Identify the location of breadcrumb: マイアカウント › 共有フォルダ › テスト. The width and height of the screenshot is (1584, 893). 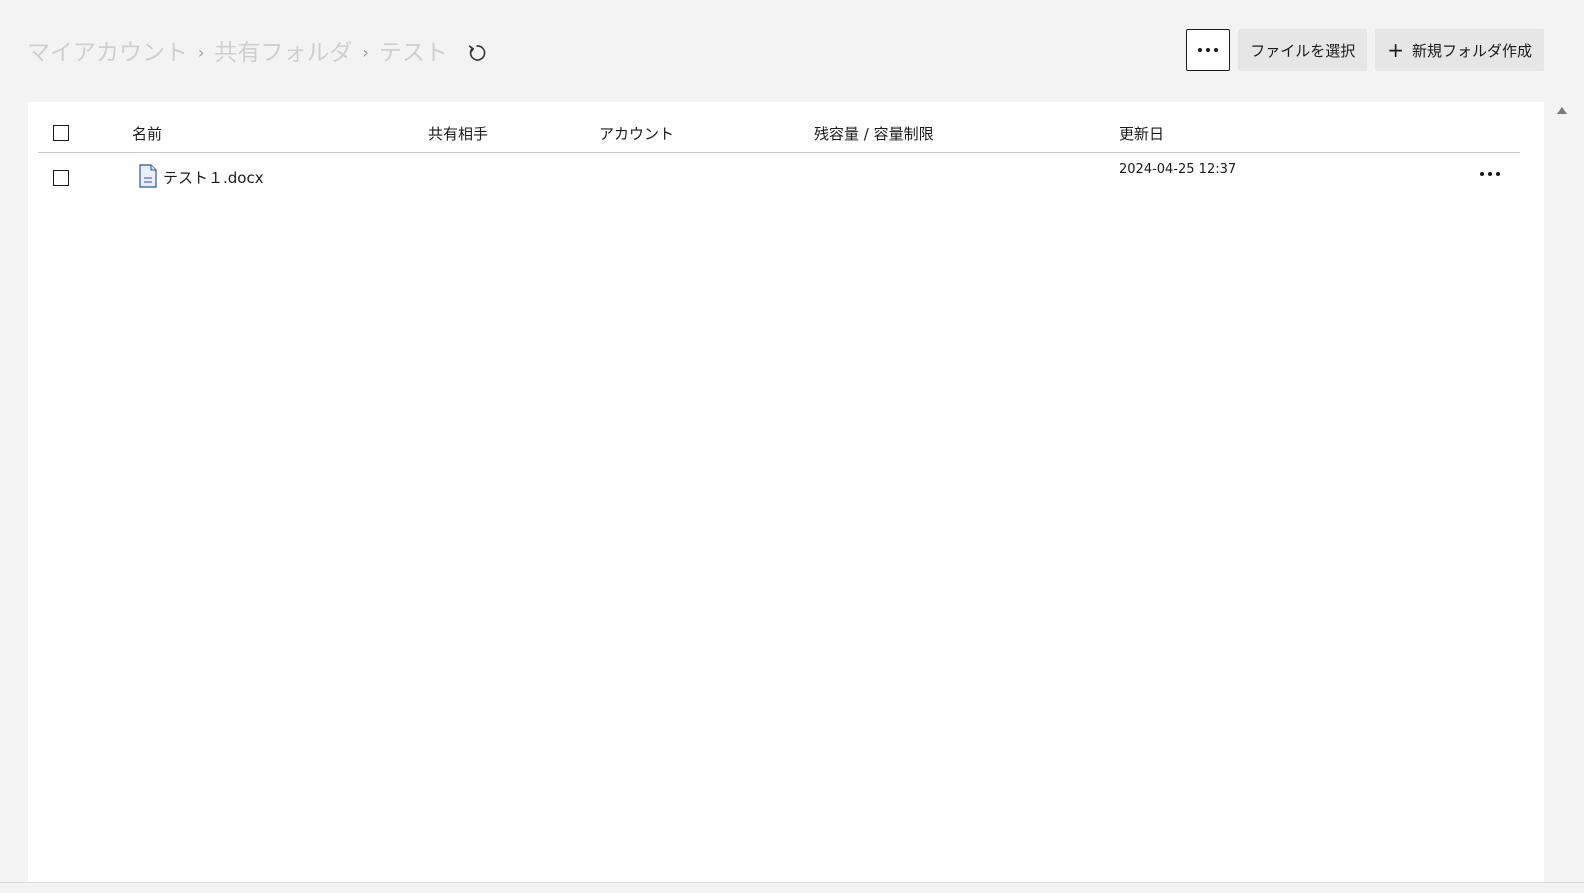
(257, 50).